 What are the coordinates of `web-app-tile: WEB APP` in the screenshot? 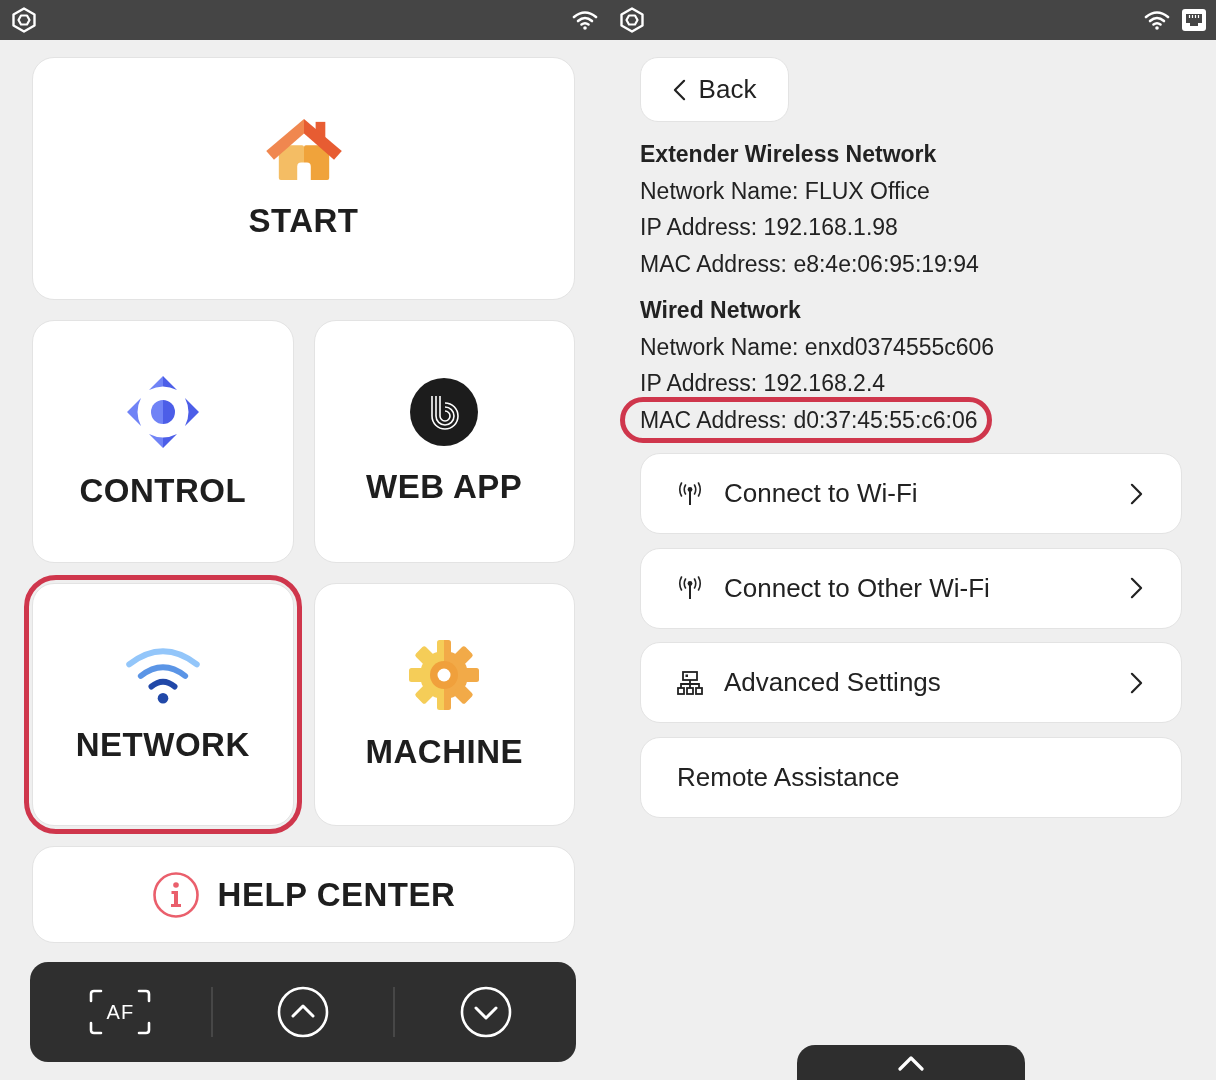 It's located at (444, 441).